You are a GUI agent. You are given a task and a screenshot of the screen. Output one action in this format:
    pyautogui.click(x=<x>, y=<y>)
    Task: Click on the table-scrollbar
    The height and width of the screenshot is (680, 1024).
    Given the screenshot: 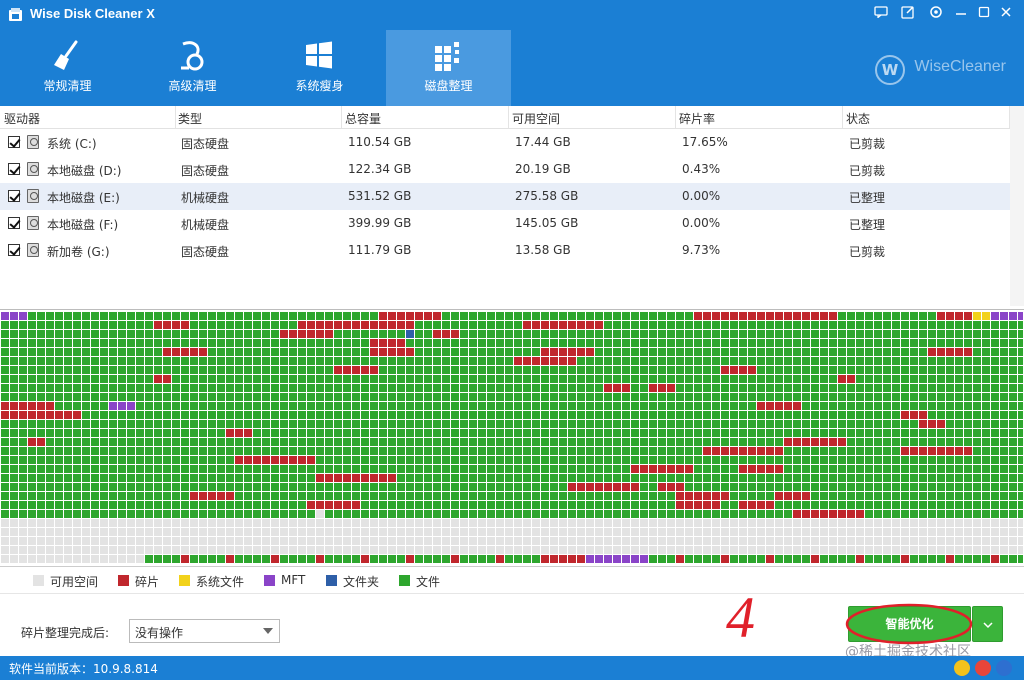 What is the action you would take?
    pyautogui.click(x=1017, y=206)
    